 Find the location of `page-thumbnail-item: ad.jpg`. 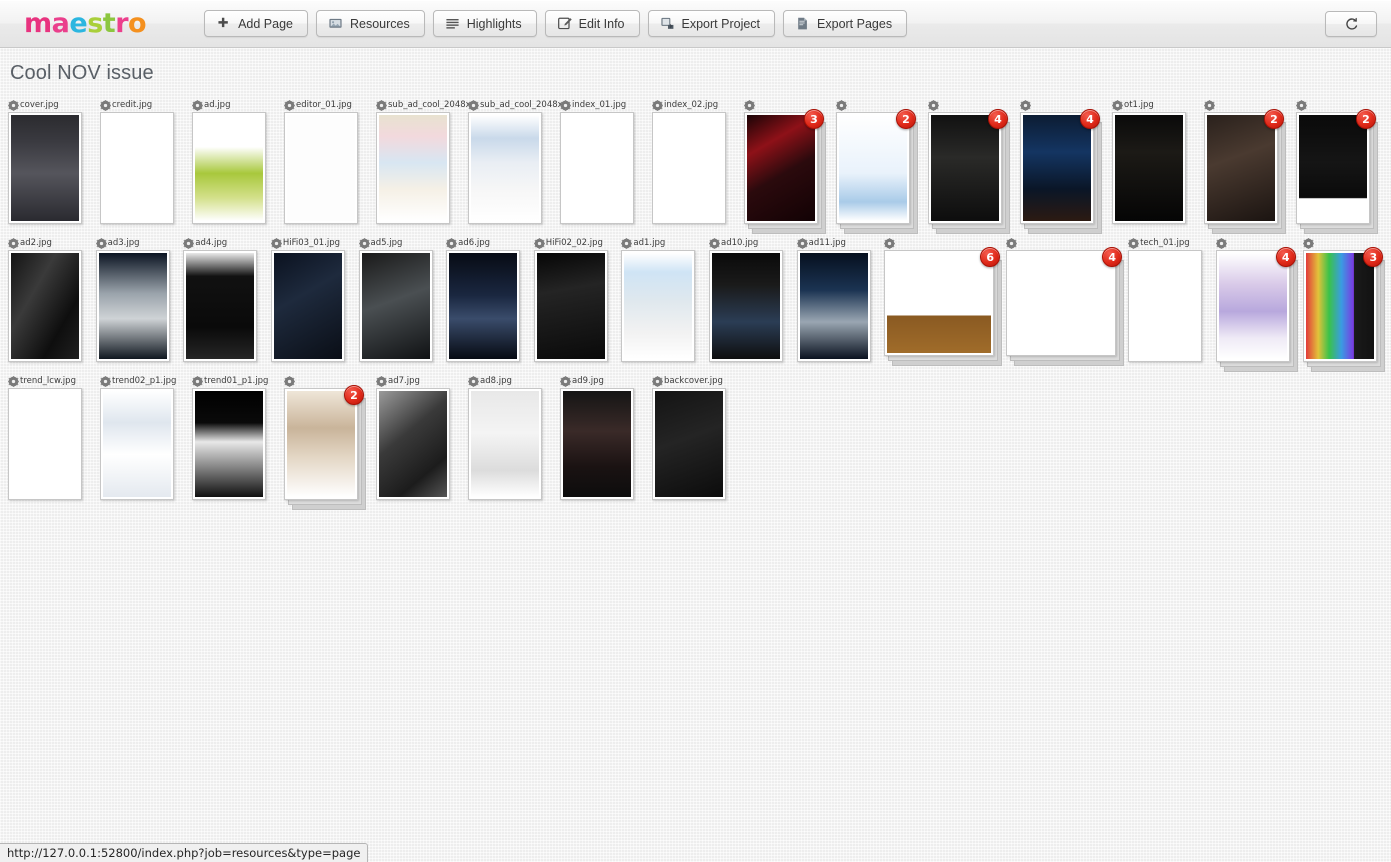

page-thumbnail-item: ad.jpg is located at coordinates (234, 159).